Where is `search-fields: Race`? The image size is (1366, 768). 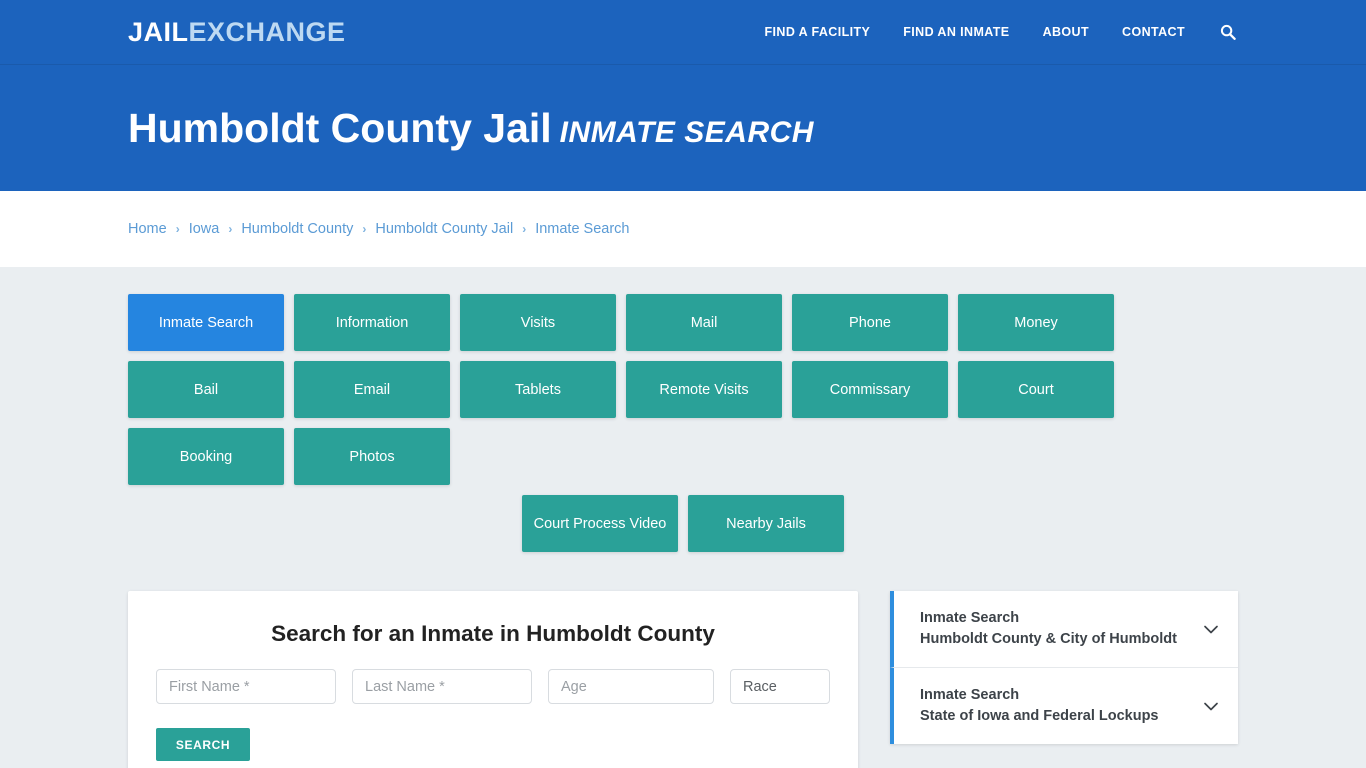 search-fields: Race is located at coordinates (493, 686).